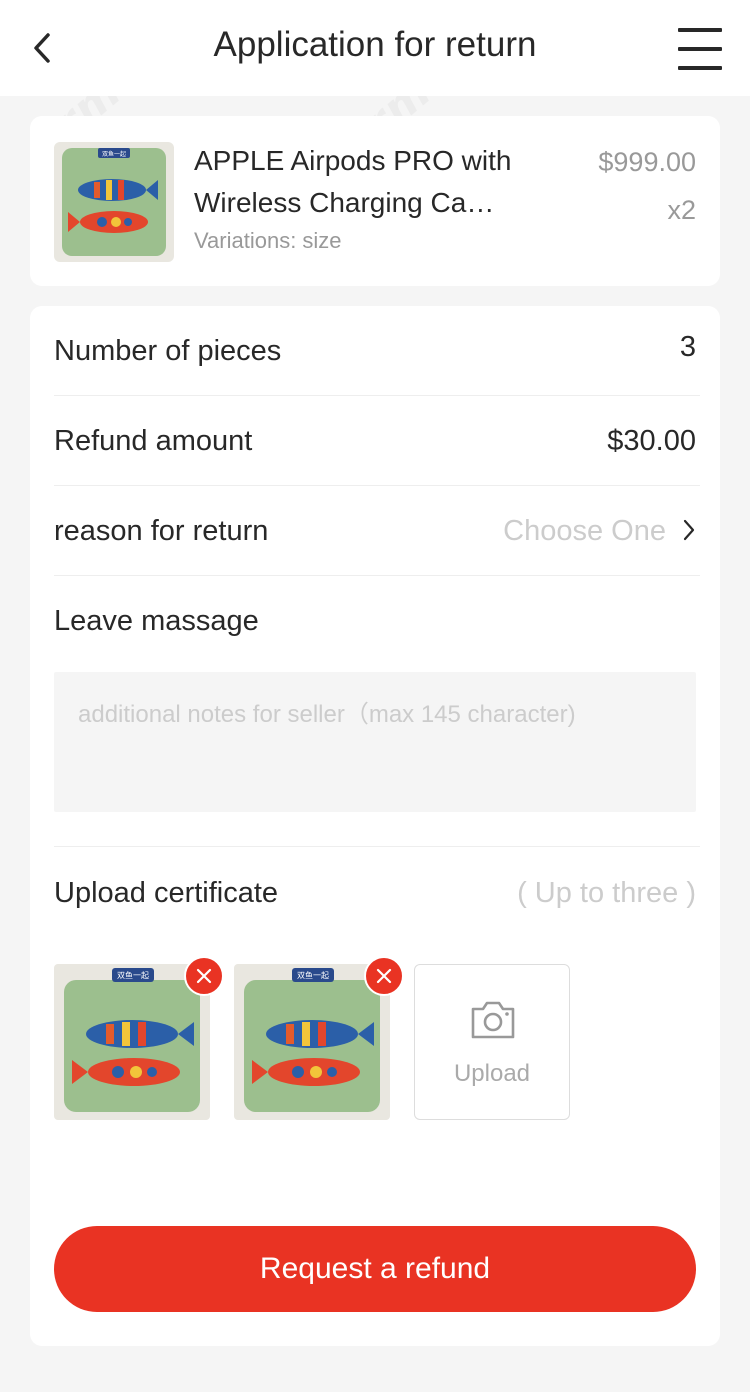  I want to click on return-reason-row: reason for return Choose One, so click(377, 531).